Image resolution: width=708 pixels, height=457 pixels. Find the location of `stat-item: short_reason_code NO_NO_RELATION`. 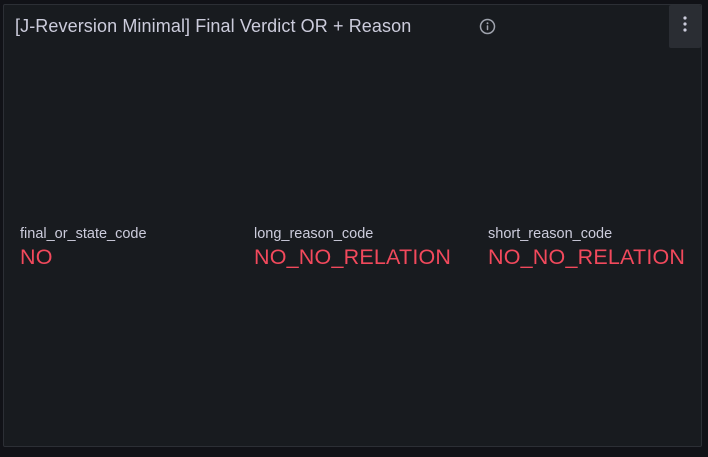

stat-item: short_reason_code NO_NO_RELATION is located at coordinates (598, 247).